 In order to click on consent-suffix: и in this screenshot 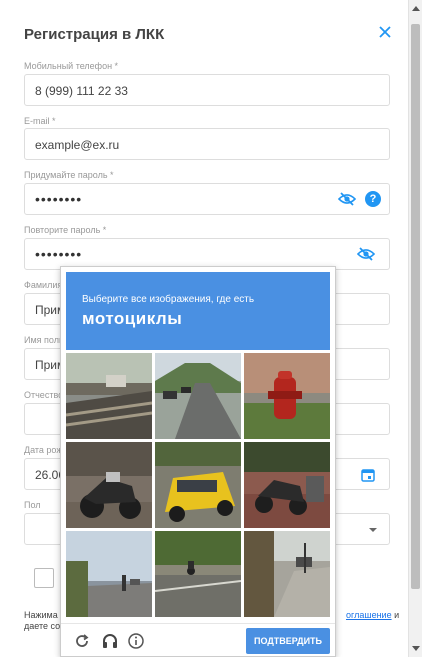, I will do `click(395, 615)`.